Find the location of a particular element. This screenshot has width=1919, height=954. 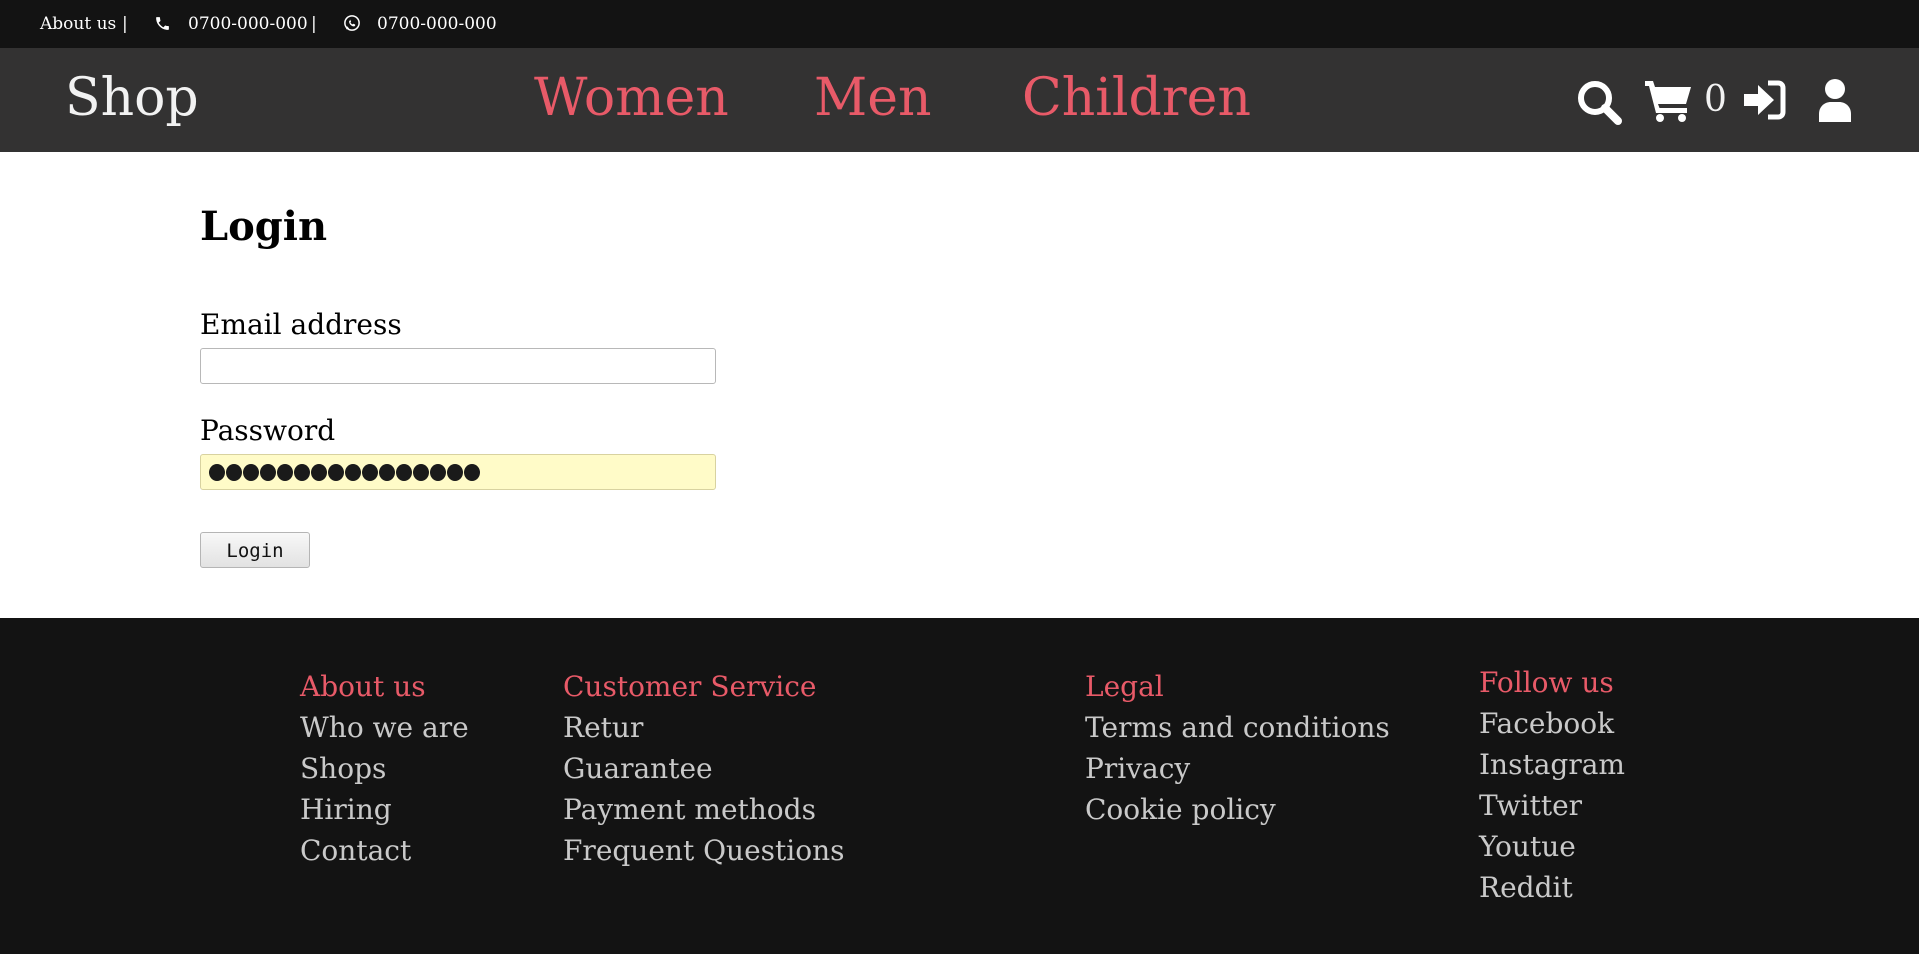

footer-link: Guarantee is located at coordinates (704, 769).